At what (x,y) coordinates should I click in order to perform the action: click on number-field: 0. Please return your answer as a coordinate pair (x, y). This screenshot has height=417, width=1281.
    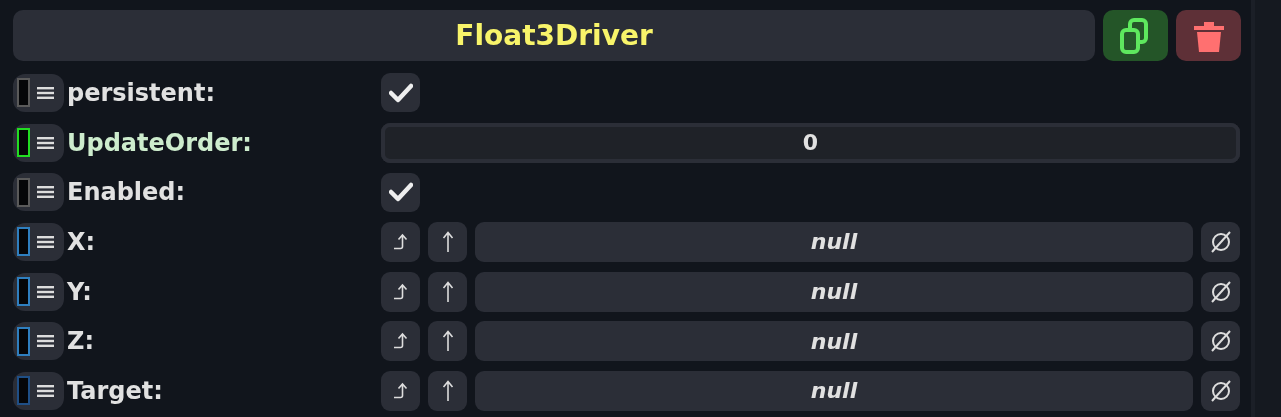
    Looking at the image, I should click on (810, 142).